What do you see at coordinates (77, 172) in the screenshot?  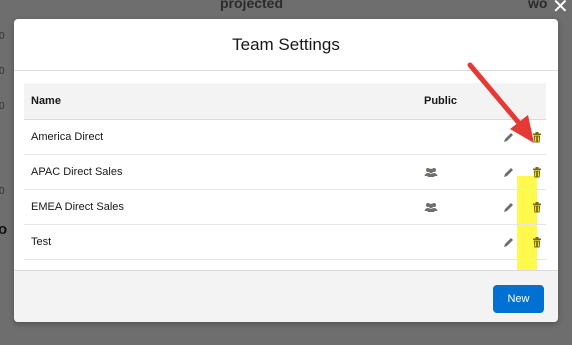 I see `team-name: APAC Direct Sales` at bounding box center [77, 172].